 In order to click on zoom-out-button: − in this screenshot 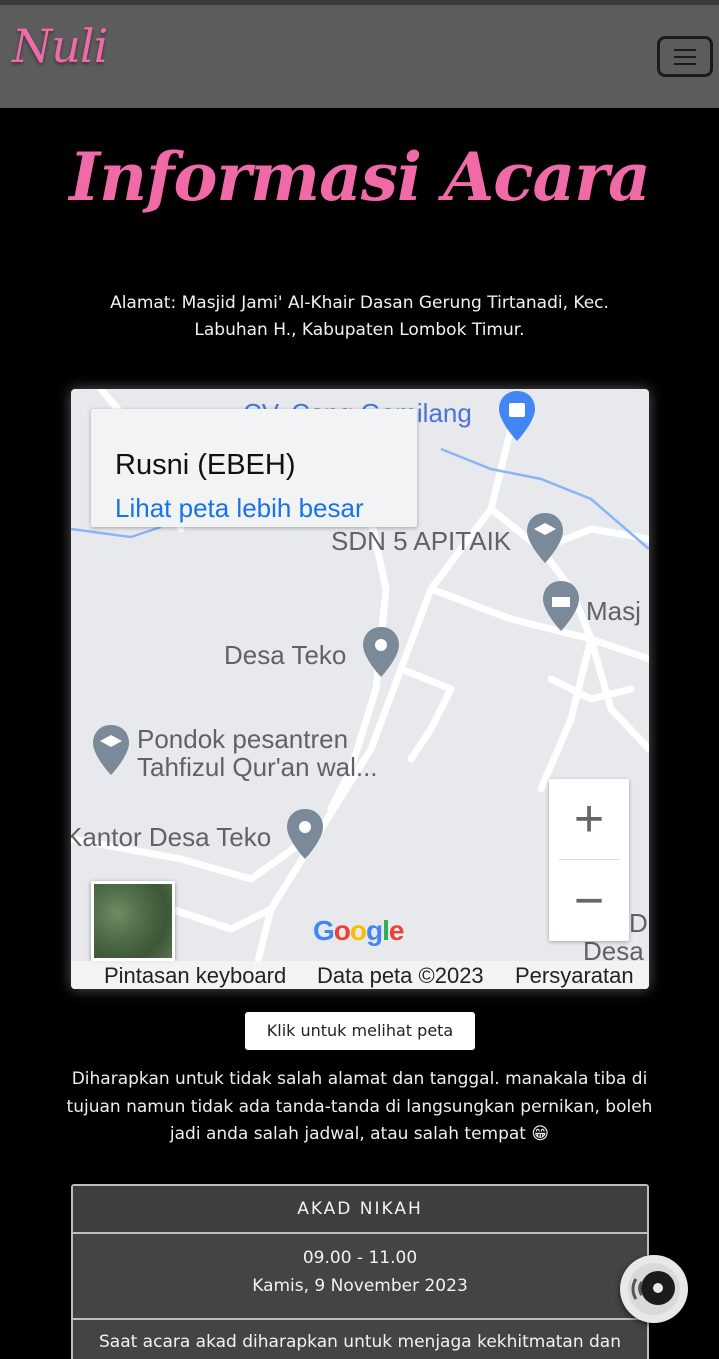, I will do `click(589, 901)`.